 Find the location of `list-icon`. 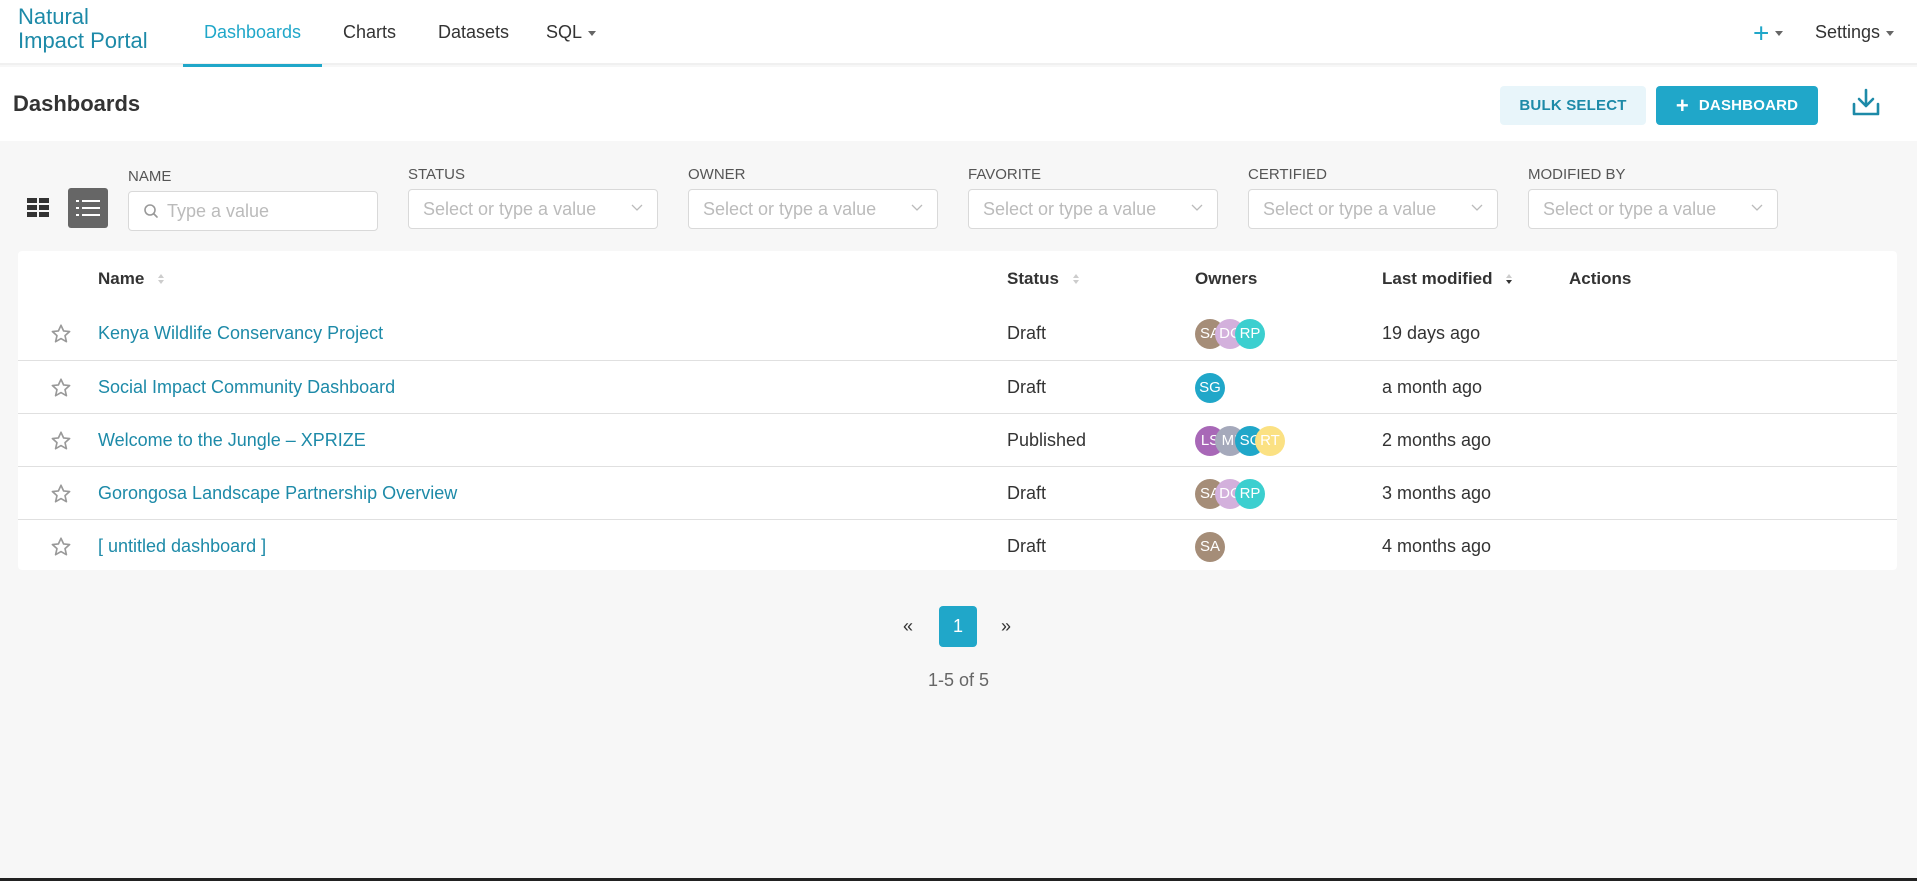

list-icon is located at coordinates (88, 208).